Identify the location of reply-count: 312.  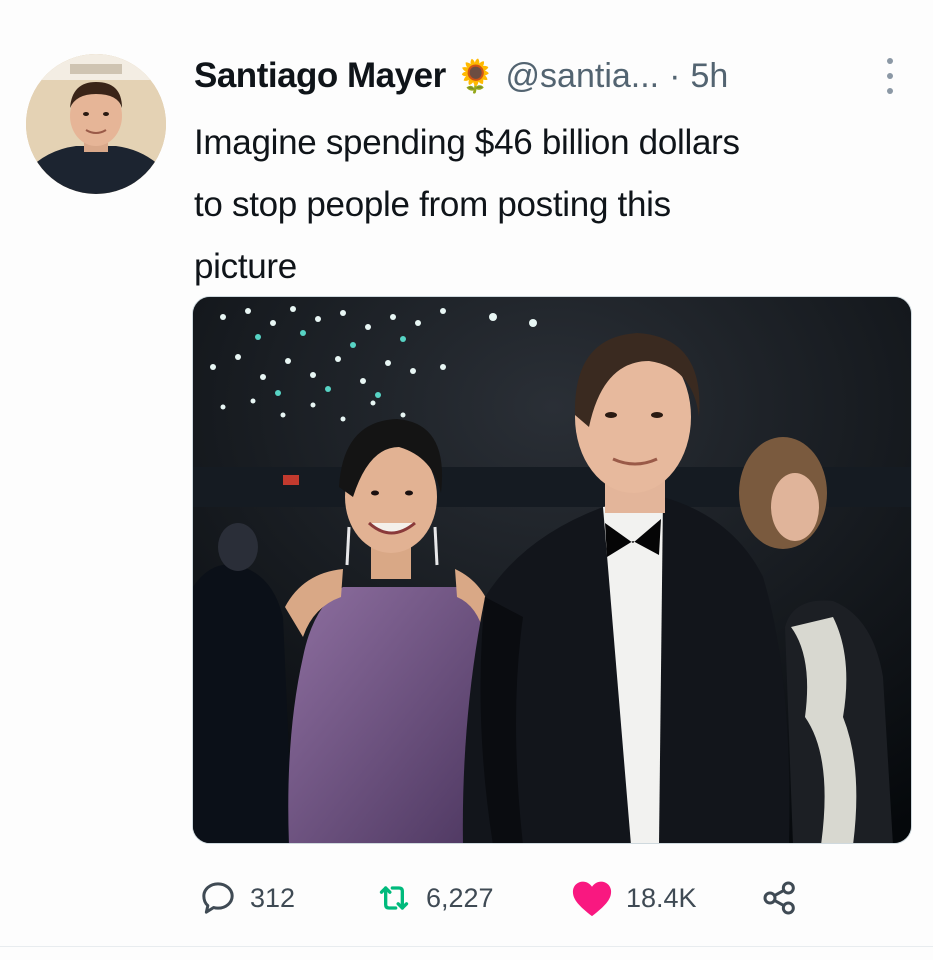
(273, 897).